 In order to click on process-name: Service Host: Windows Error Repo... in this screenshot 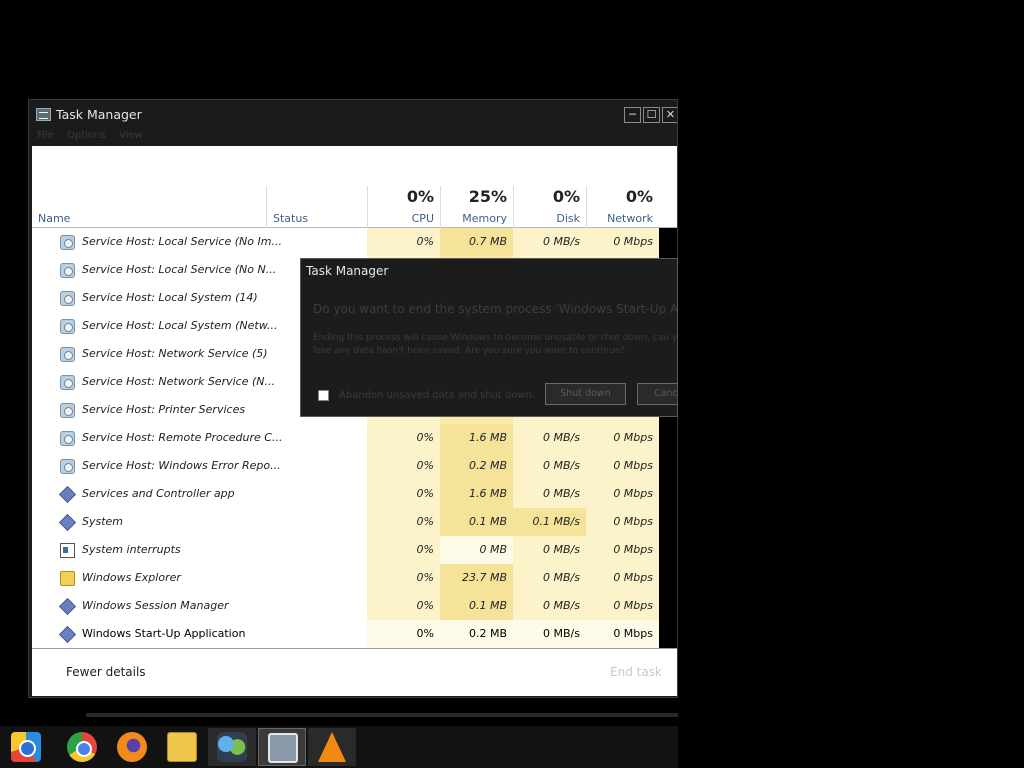, I will do `click(181, 465)`.